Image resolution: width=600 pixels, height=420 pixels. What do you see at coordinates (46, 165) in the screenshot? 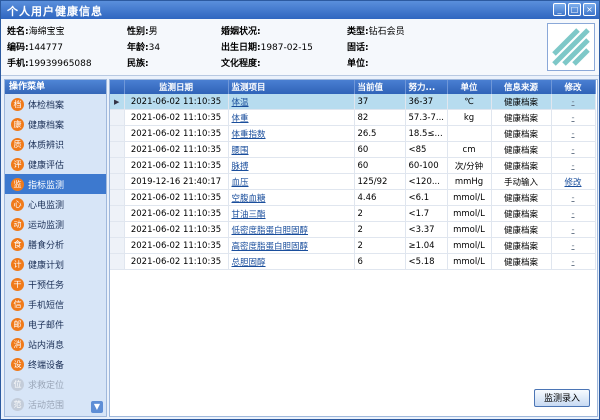
I see `menu-item-label: 健康评估` at bounding box center [46, 165].